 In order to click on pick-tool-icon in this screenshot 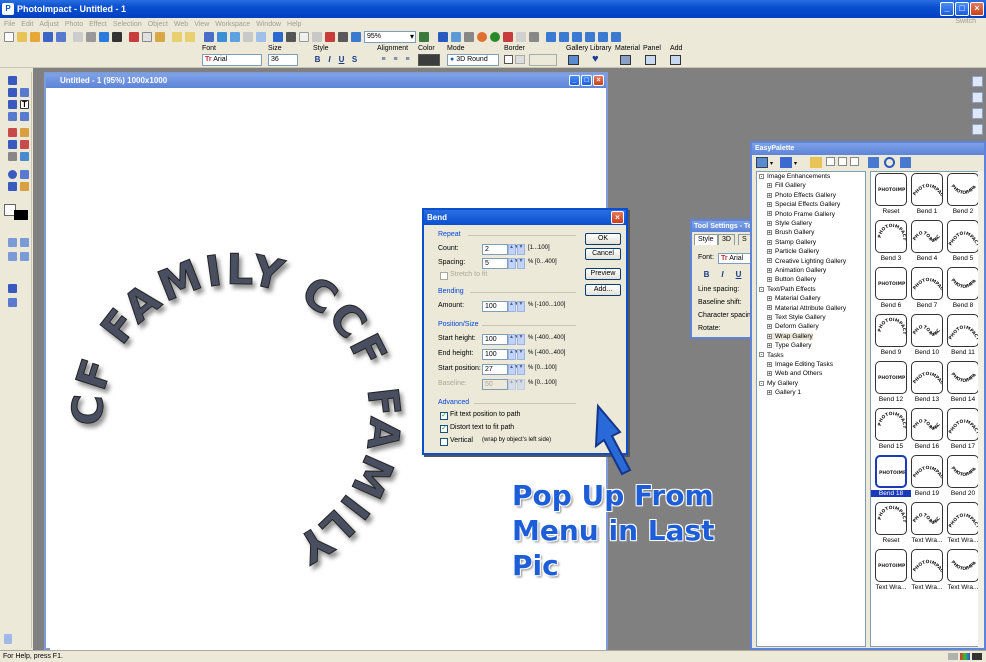, I will do `click(12, 80)`.